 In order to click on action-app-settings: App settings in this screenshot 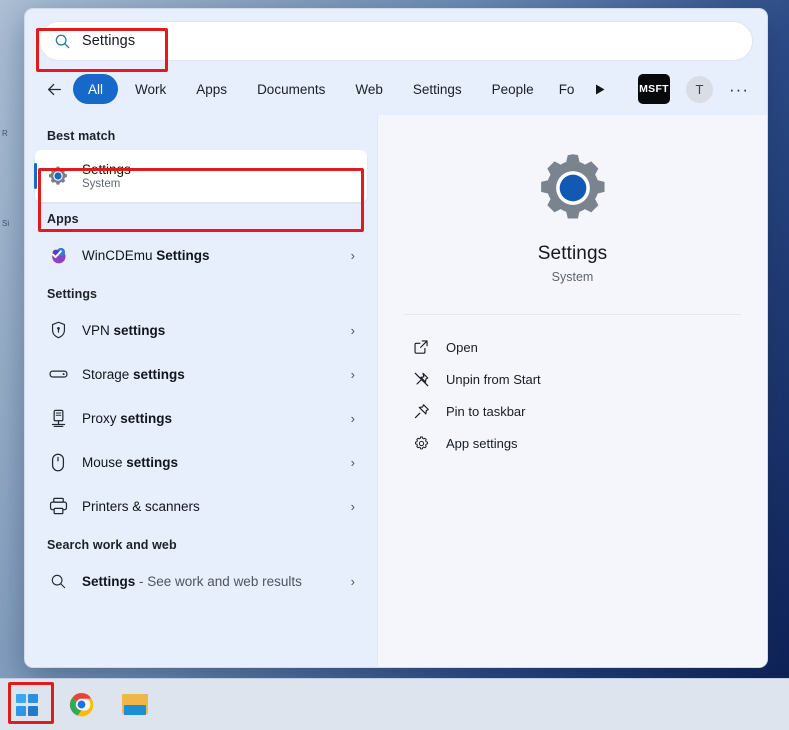, I will do `click(572, 443)`.